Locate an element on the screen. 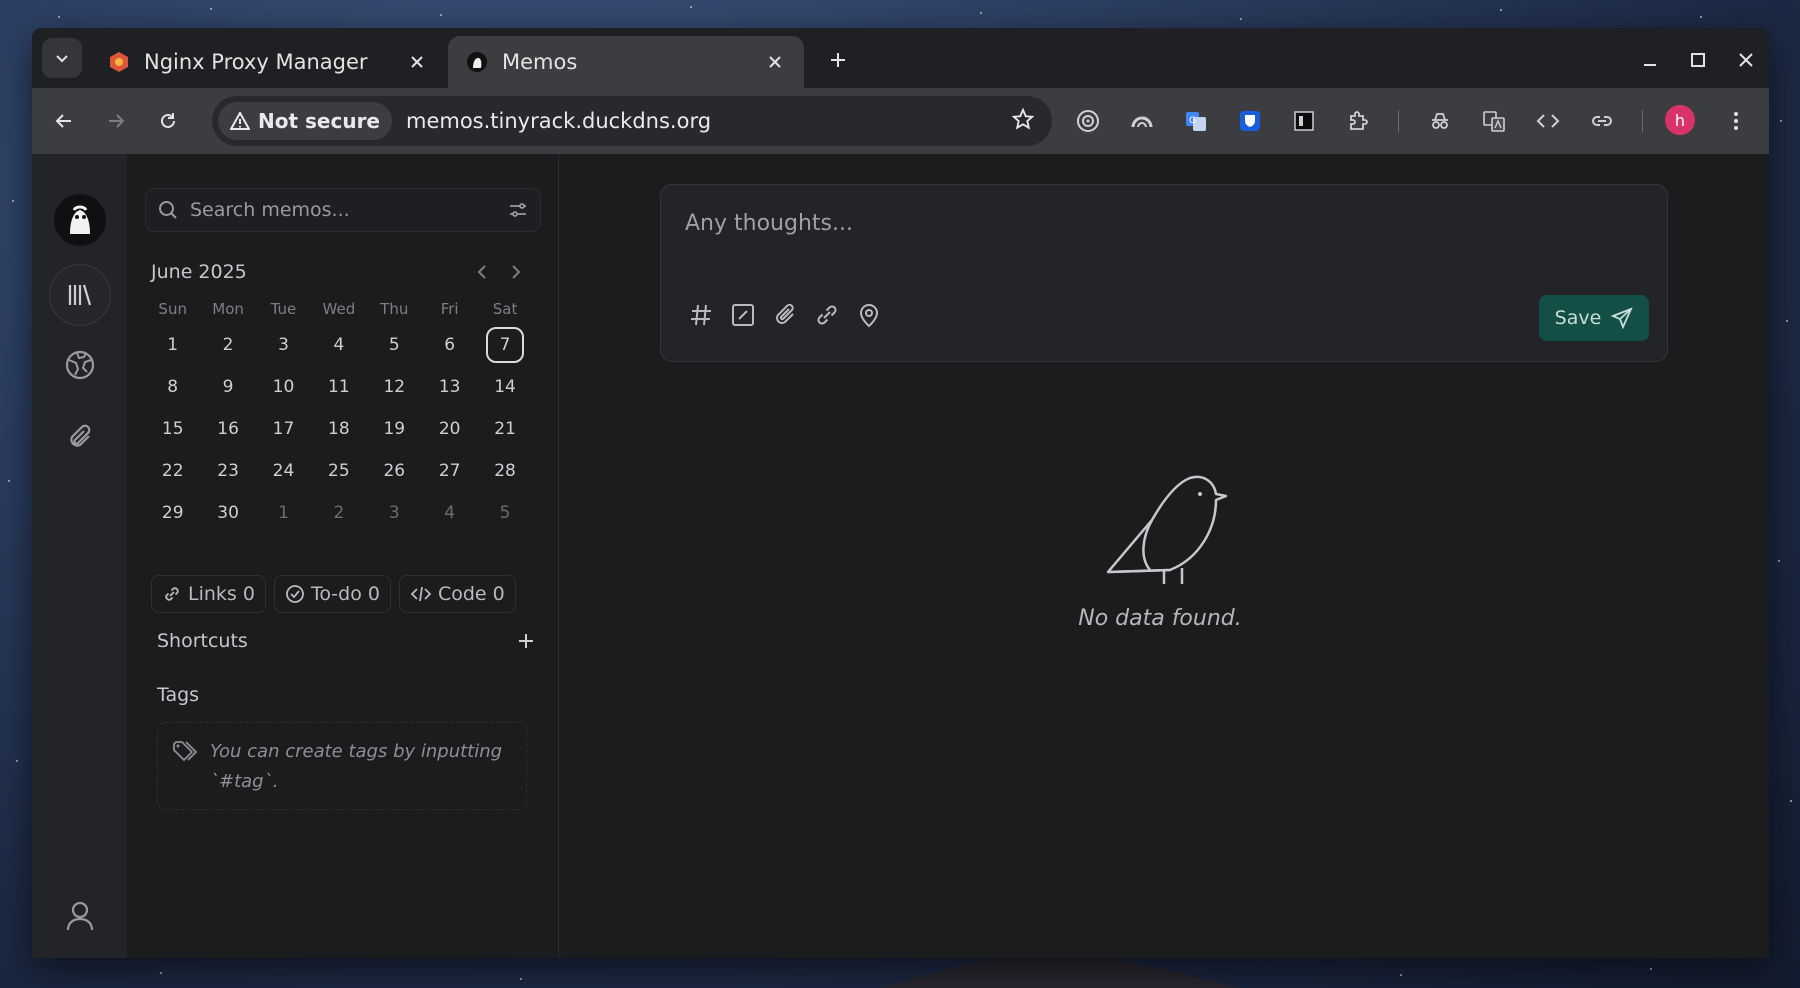  calendar-day: 6 is located at coordinates (449, 345).